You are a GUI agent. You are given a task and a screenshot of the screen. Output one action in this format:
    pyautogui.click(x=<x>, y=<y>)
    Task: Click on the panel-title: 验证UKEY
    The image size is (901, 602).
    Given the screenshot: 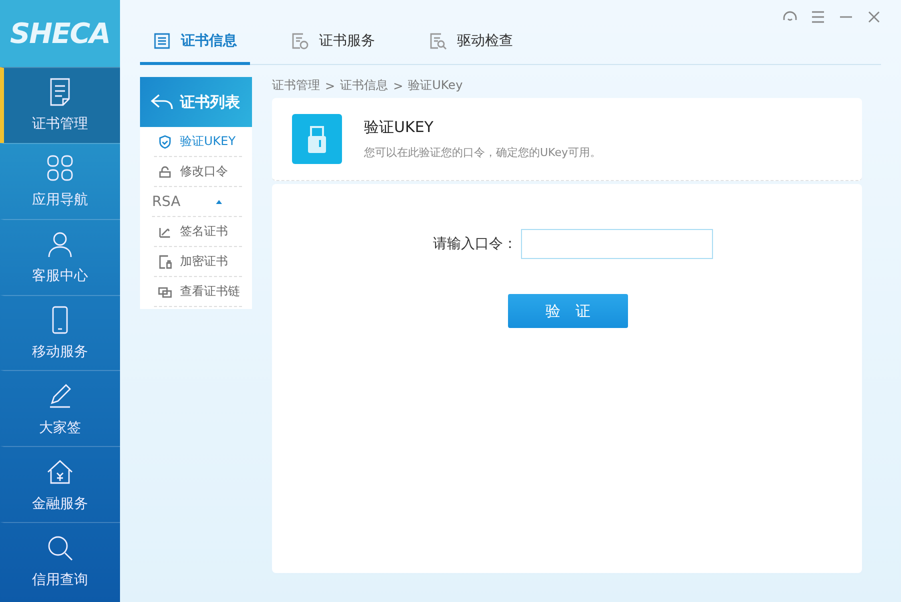 What is the action you would take?
    pyautogui.click(x=399, y=127)
    